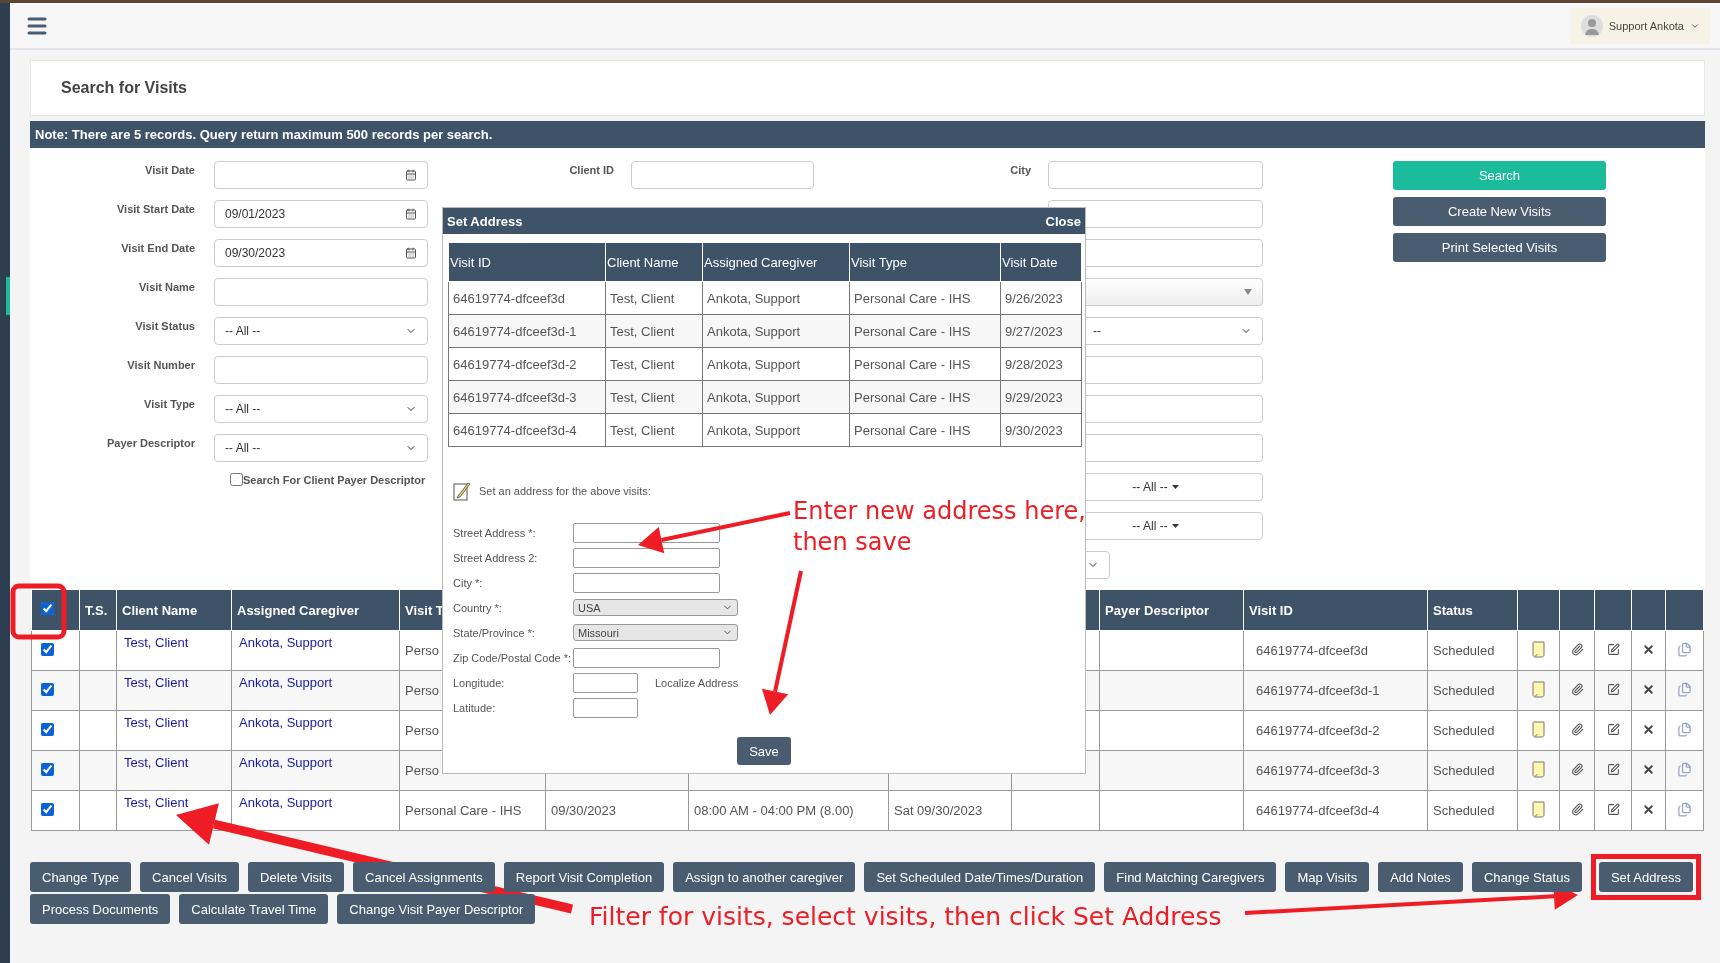  What do you see at coordinates (334, 479) in the screenshot?
I see `checkbox-label: Search For Client Payer Descriptor` at bounding box center [334, 479].